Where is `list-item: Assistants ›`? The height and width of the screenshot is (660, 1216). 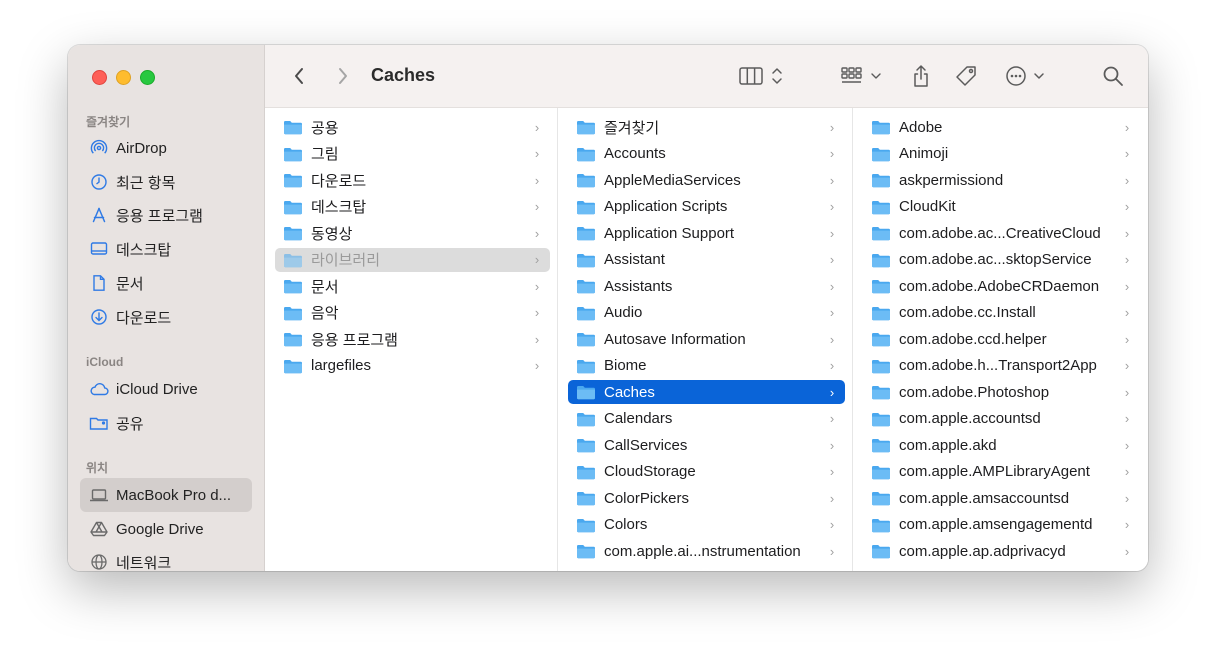 list-item: Assistants › is located at coordinates (706, 286).